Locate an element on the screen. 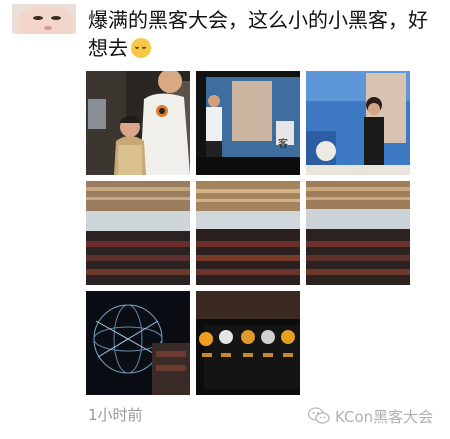  photo-man-and-boy is located at coordinates (138, 123).